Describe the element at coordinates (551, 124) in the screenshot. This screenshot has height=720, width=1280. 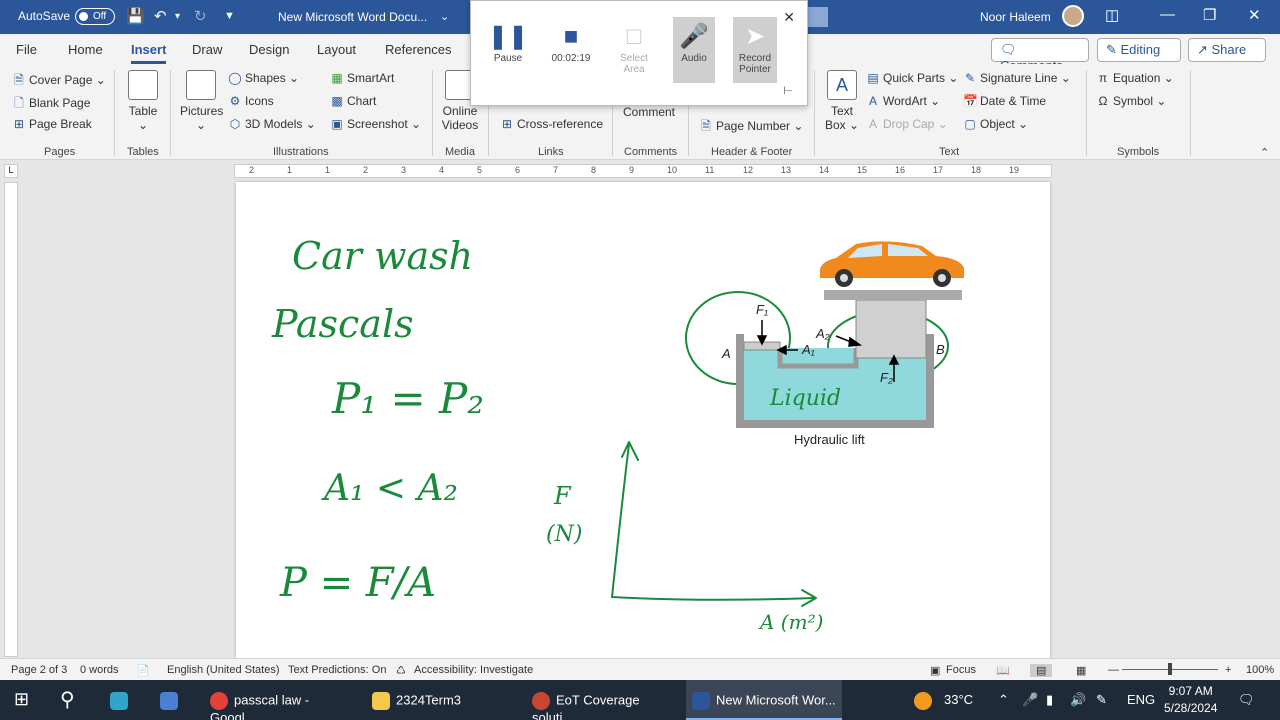
I see `cross-reference-button: ⊞ Cross-reference` at that location.